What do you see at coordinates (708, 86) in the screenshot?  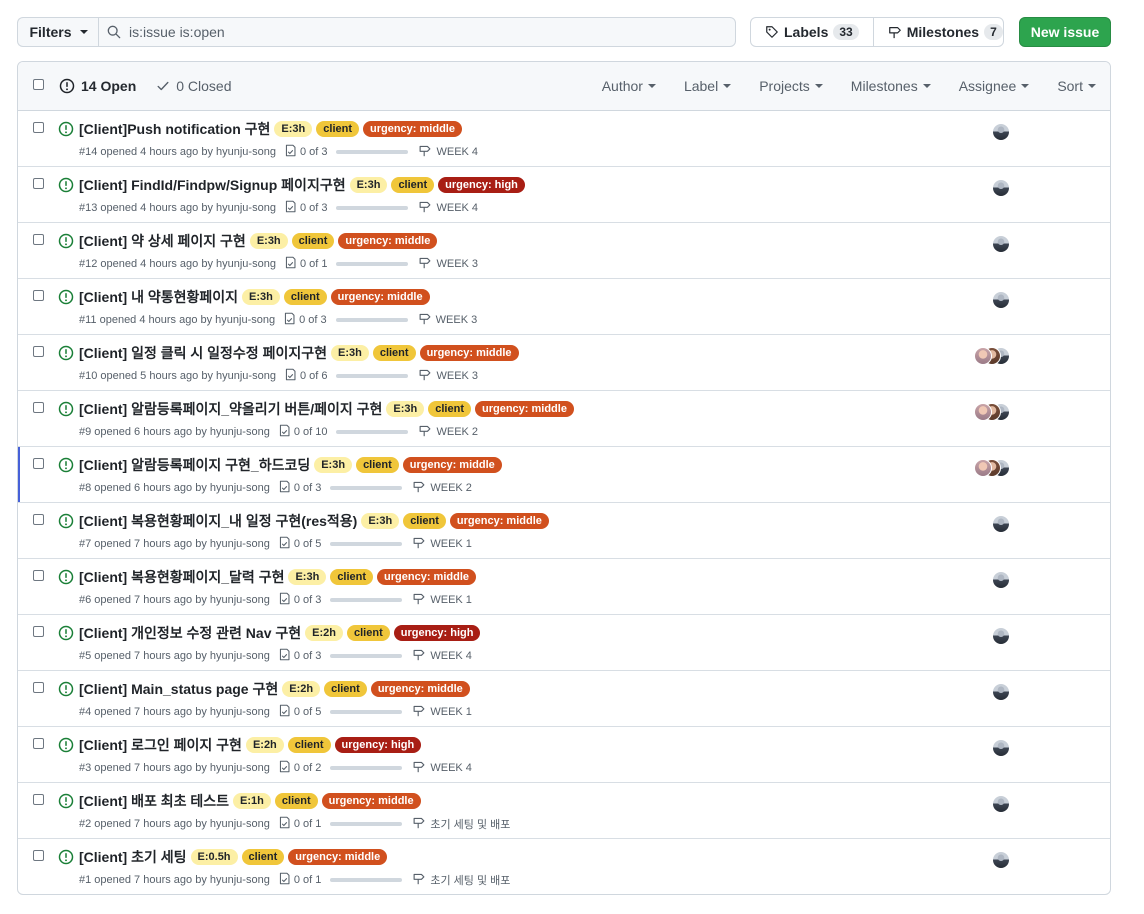 I see `label-menu: Label` at bounding box center [708, 86].